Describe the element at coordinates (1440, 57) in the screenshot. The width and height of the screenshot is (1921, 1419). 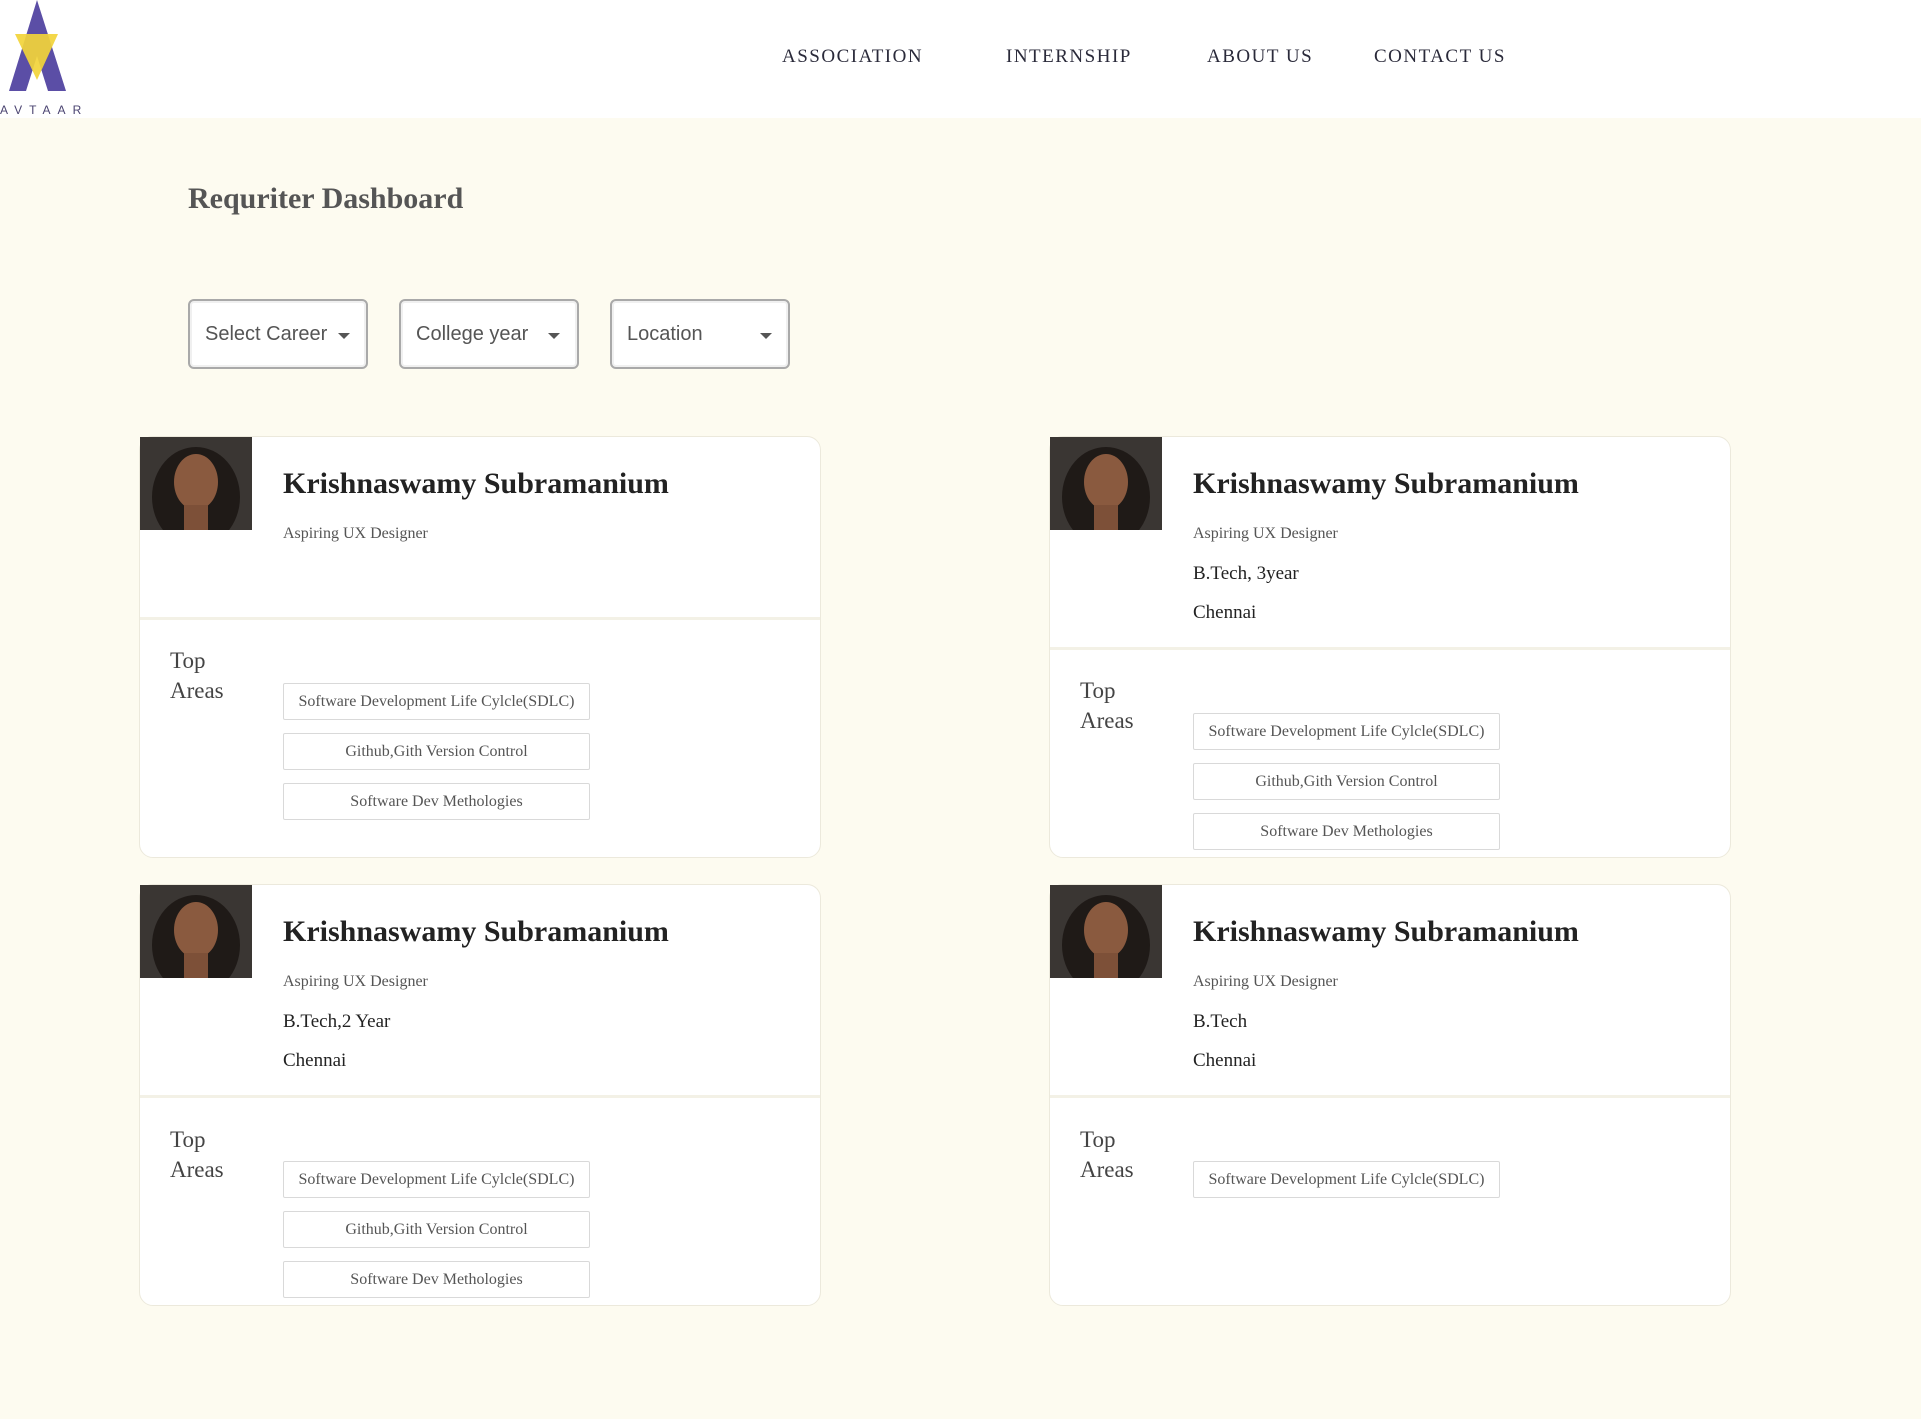
I see `nav-contact-us: CONTACT US` at that location.